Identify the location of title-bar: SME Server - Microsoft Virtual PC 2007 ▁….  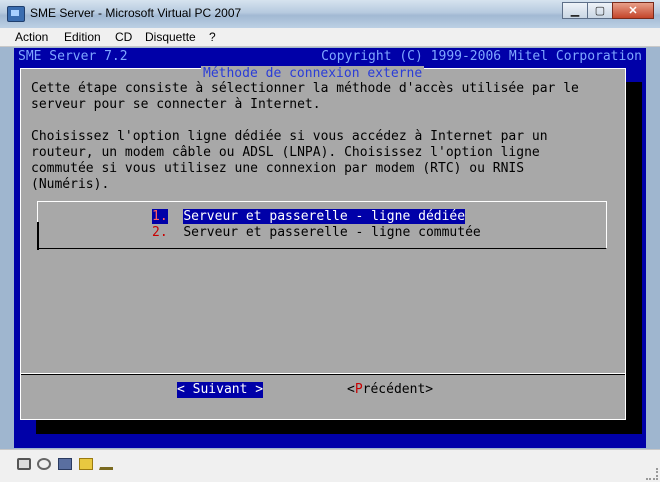
(330, 14).